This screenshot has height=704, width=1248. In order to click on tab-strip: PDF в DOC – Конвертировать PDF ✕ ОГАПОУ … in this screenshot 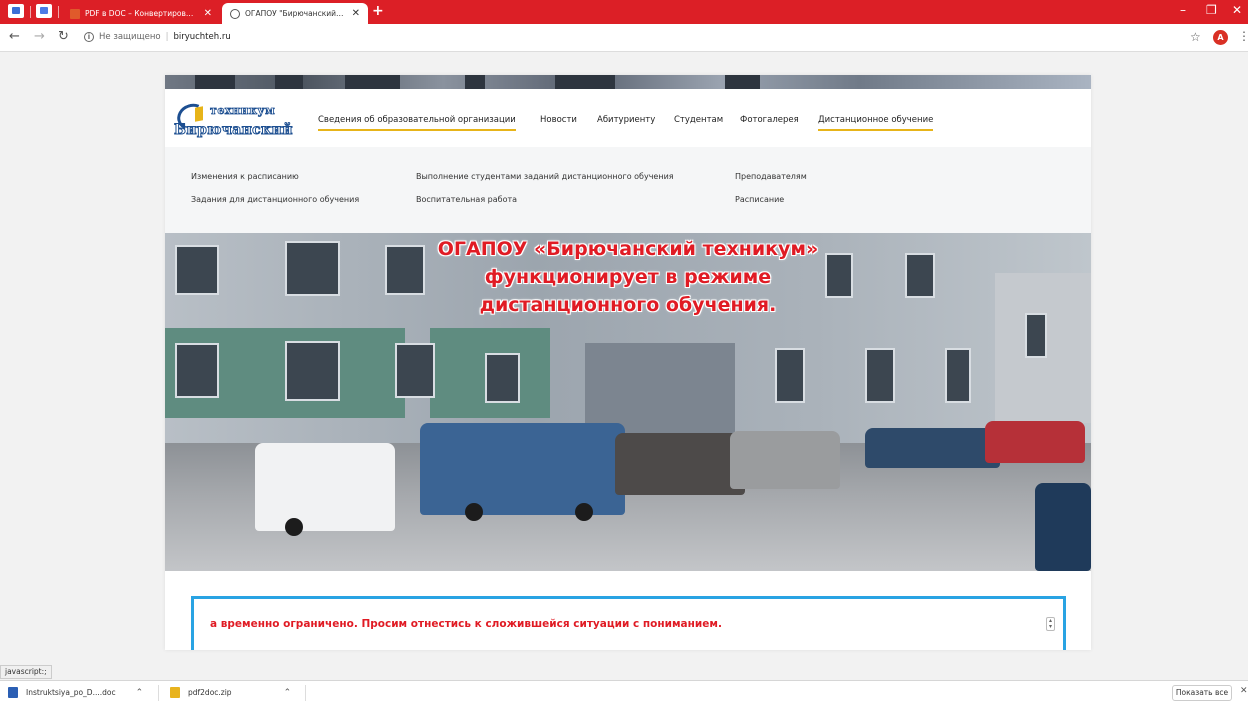, I will do `click(624, 12)`.